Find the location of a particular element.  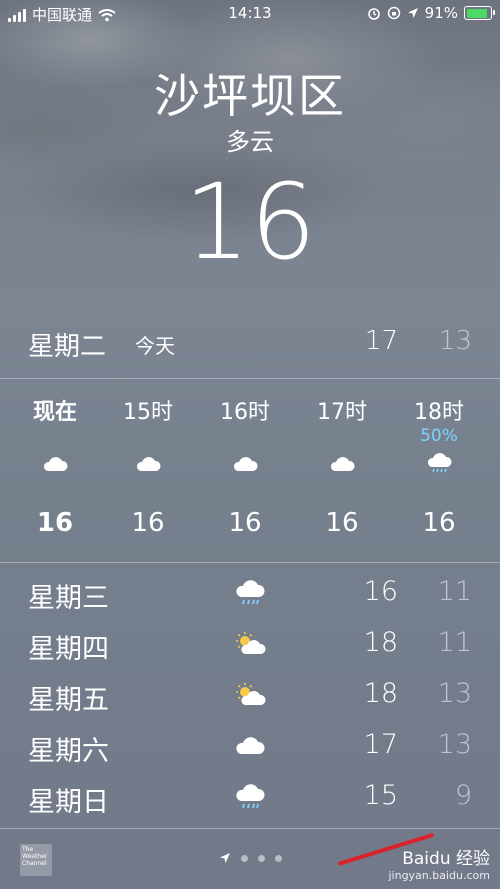

daily-row: 星期六 17 13 is located at coordinates (250, 748).